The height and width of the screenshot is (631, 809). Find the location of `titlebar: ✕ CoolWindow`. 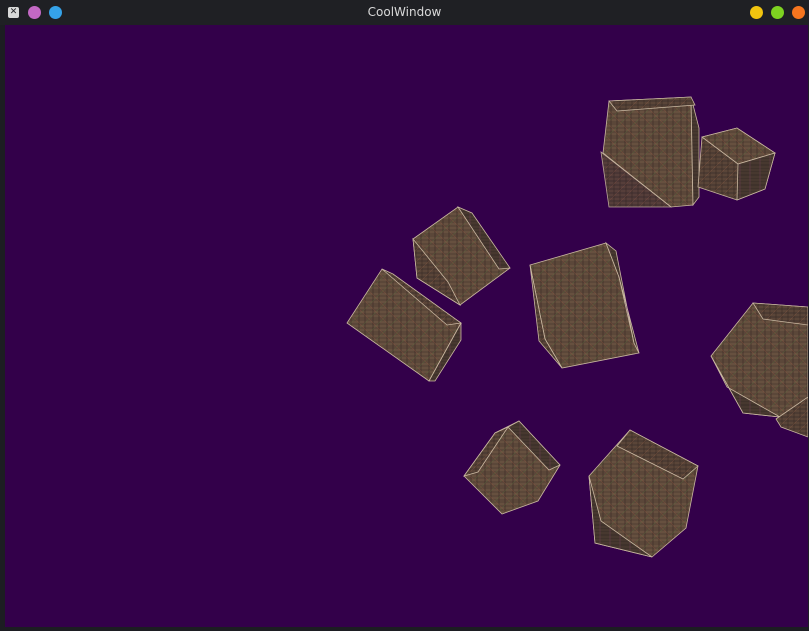

titlebar: ✕ CoolWindow is located at coordinates (404, 12).